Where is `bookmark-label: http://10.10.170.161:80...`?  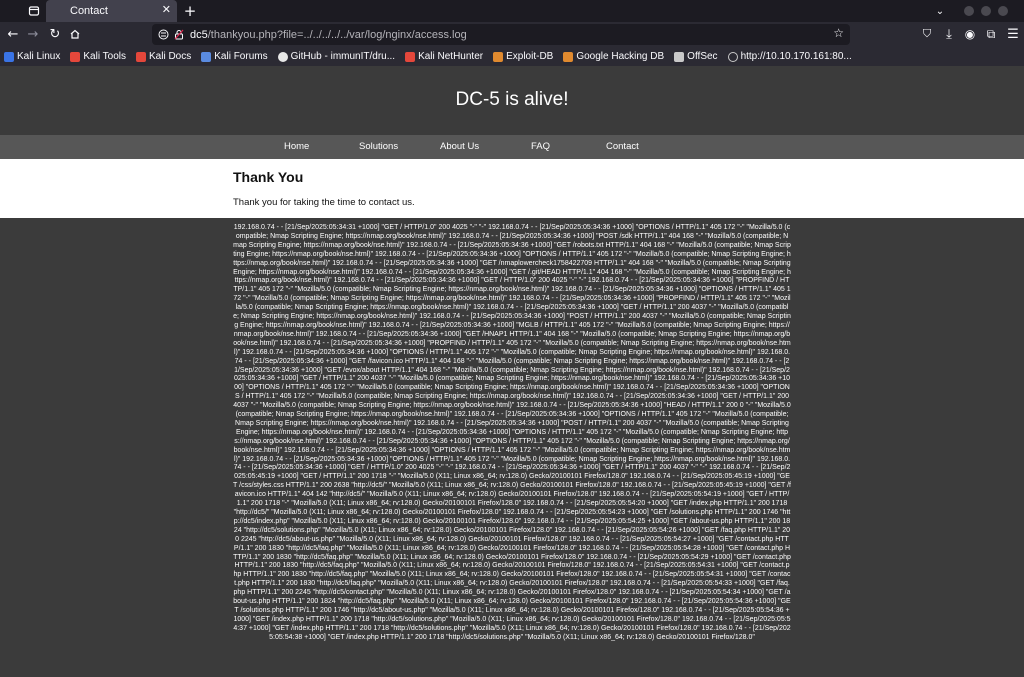
bookmark-label: http://10.10.170.161:80... is located at coordinates (796, 56).